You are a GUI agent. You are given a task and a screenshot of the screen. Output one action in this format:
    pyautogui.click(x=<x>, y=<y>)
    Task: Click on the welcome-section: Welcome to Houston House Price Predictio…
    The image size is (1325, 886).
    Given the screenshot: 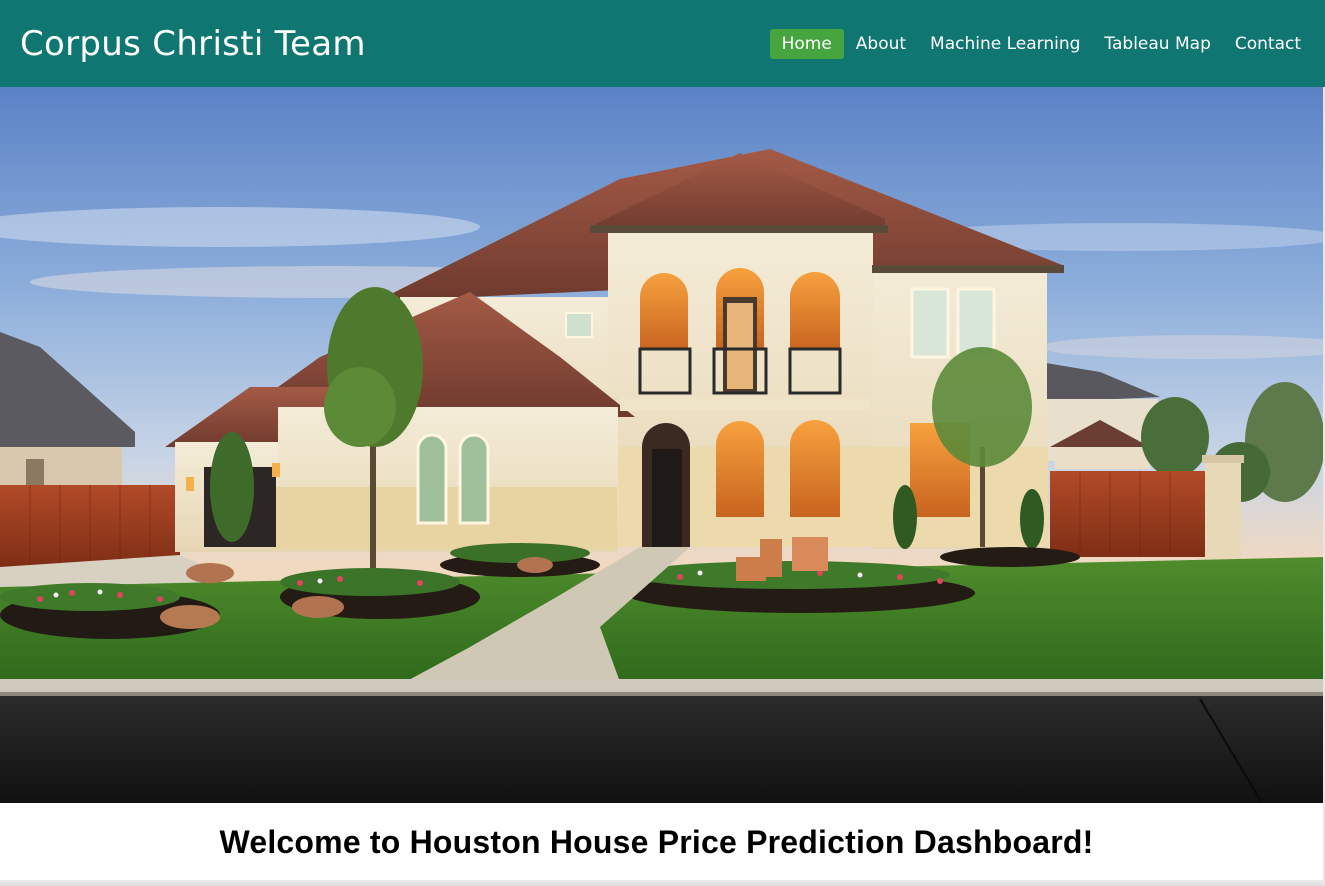 What is the action you would take?
    pyautogui.click(x=662, y=842)
    